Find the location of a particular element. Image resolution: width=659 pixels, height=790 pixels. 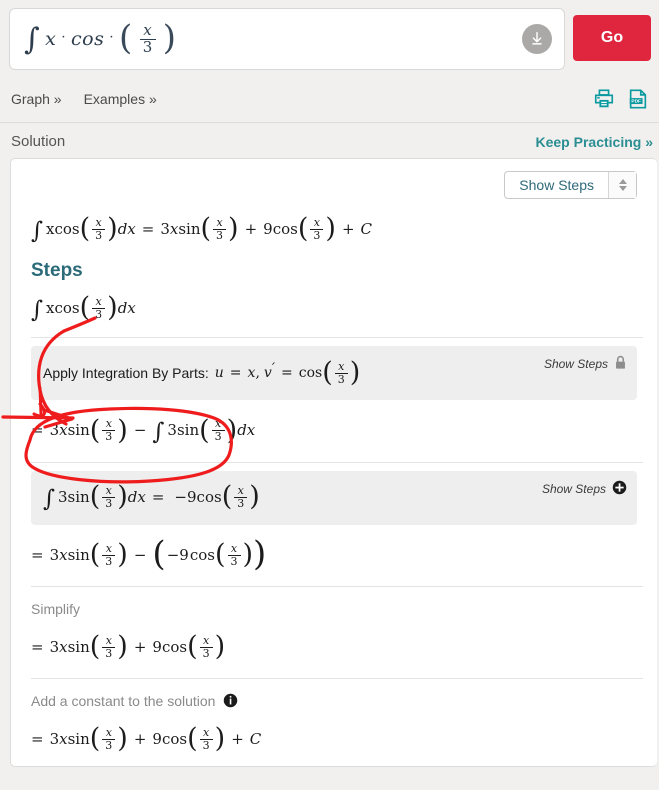

go-button: Go is located at coordinates (612, 38).